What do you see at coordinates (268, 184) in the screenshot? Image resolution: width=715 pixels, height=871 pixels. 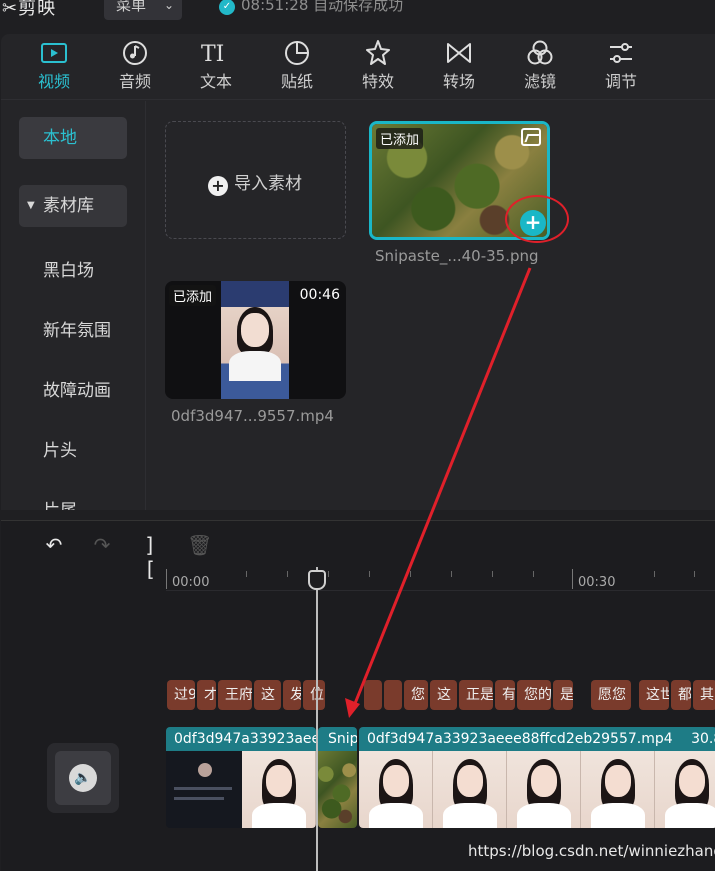 I see `import-label: 导入素材` at bounding box center [268, 184].